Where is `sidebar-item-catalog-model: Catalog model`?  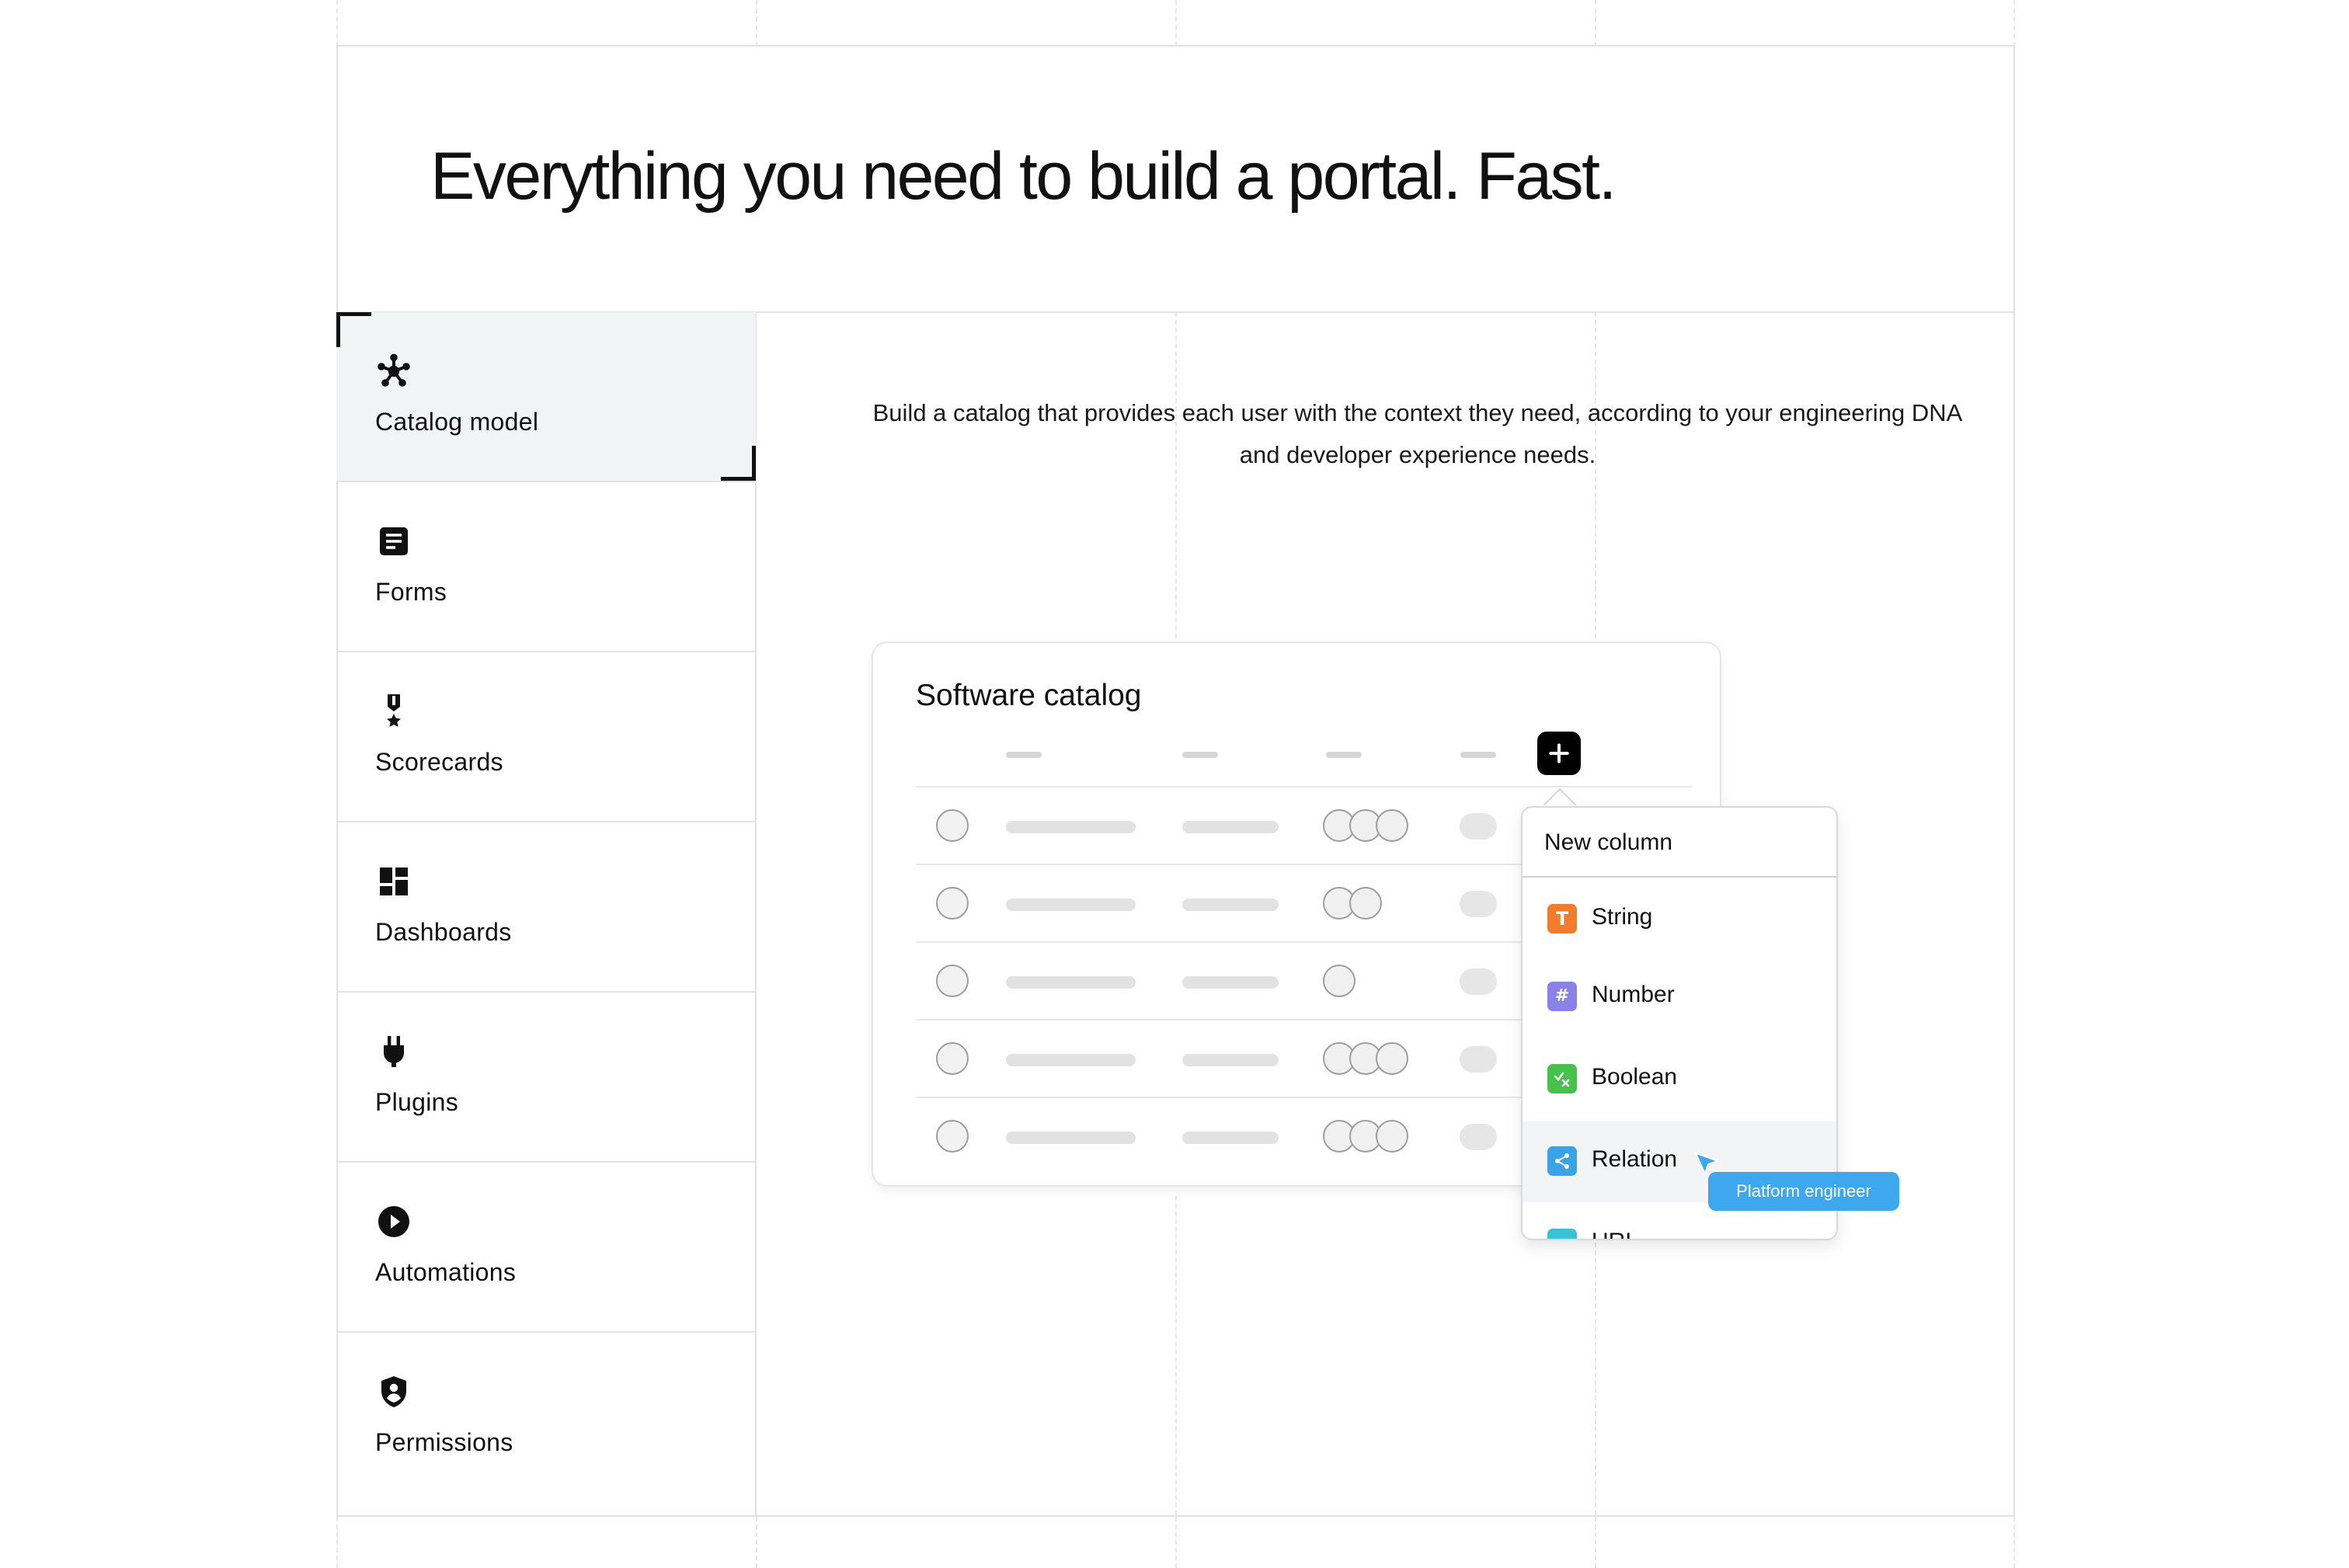 sidebar-item-catalog-model: Catalog model is located at coordinates (546, 397).